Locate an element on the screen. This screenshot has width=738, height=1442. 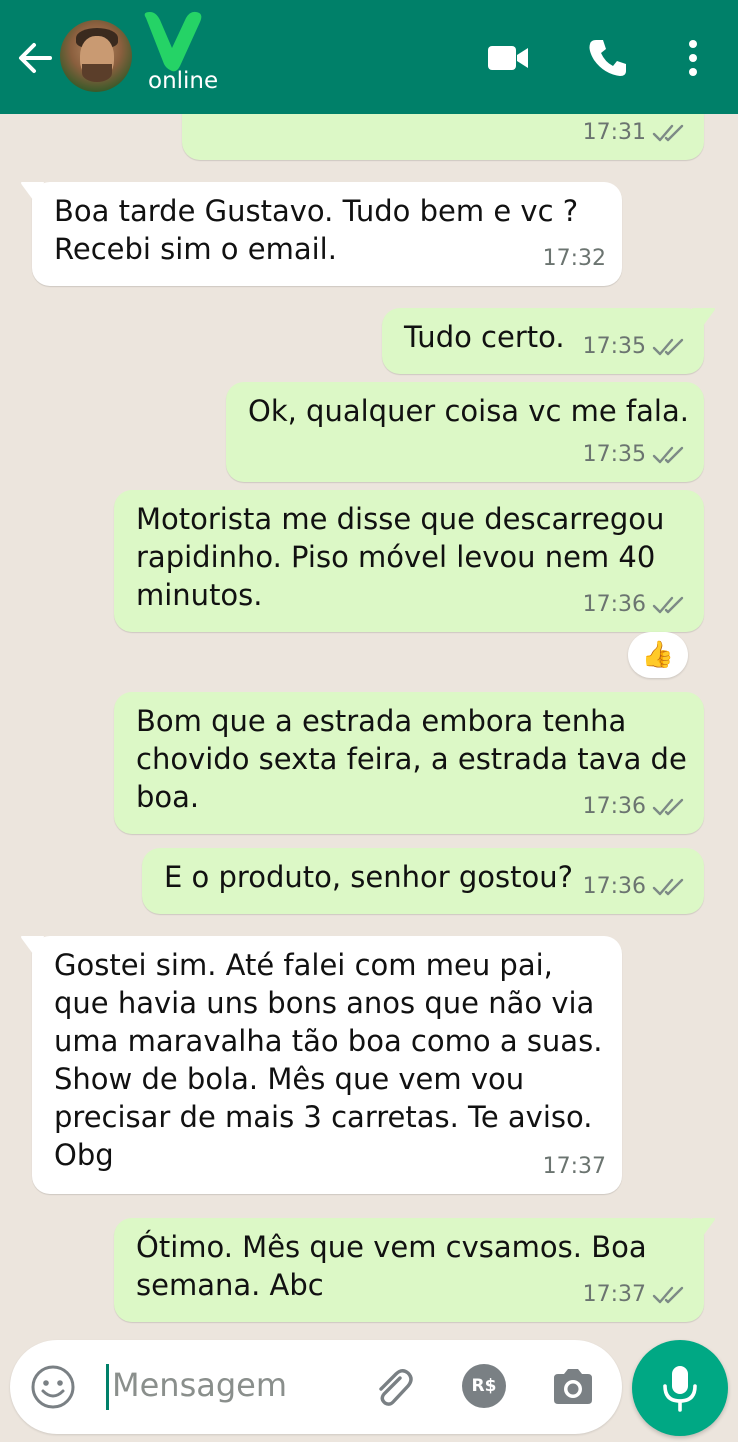
message-meta: 17:31 is located at coordinates (635, 133).